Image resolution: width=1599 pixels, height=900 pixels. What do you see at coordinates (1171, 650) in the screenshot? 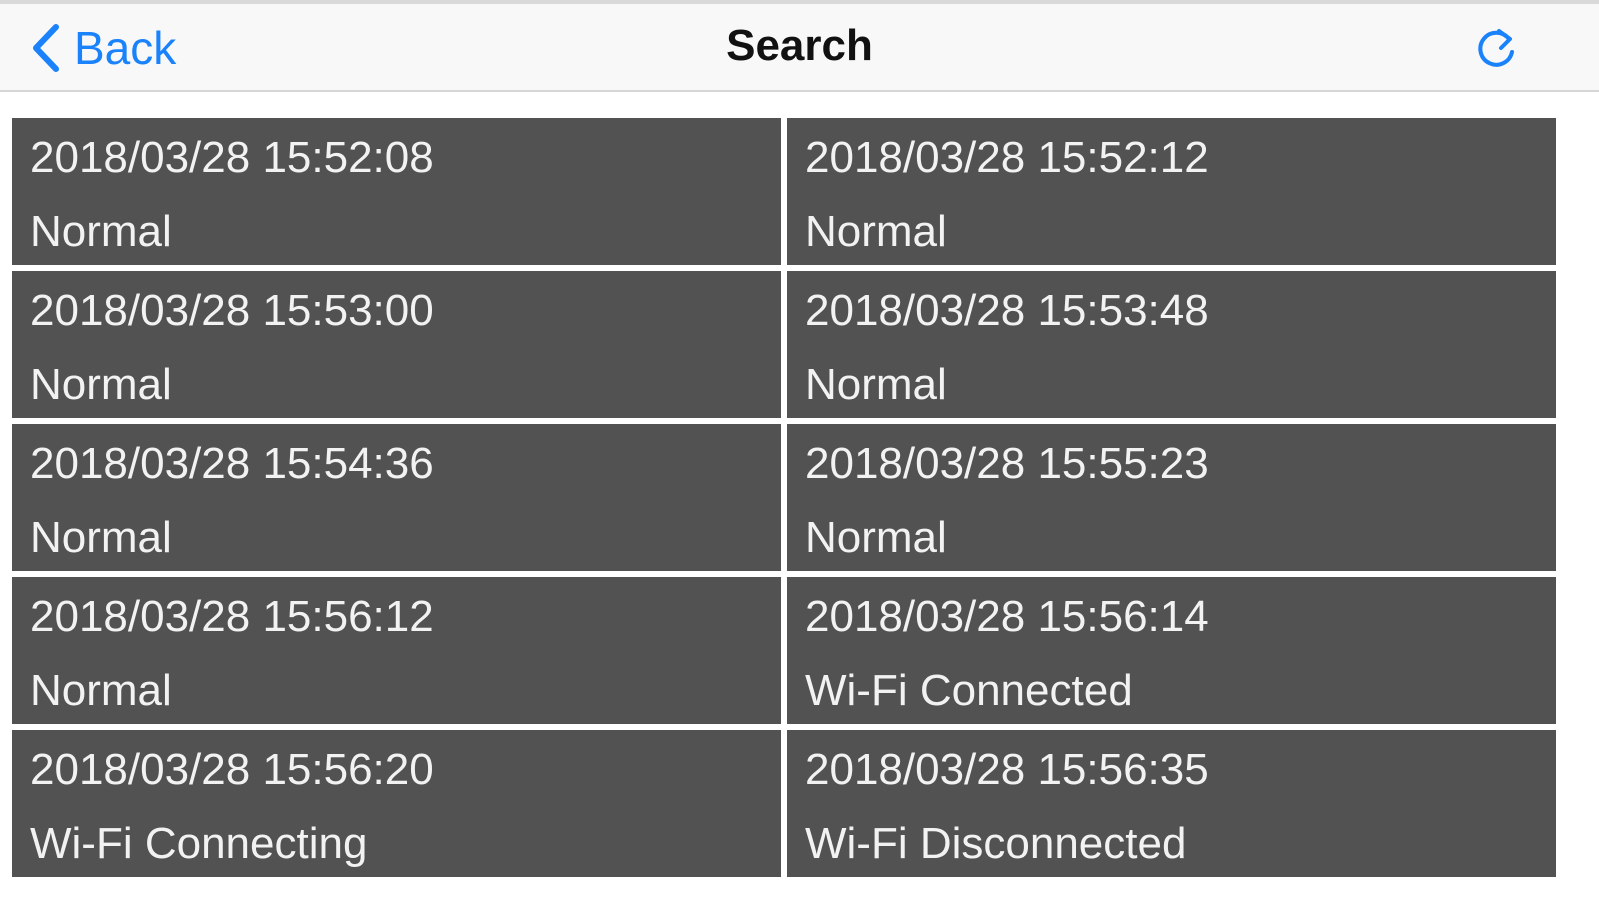
I see `record-cell: 2018/03/28 15:56:14 Wi-Fi Connected` at bounding box center [1171, 650].